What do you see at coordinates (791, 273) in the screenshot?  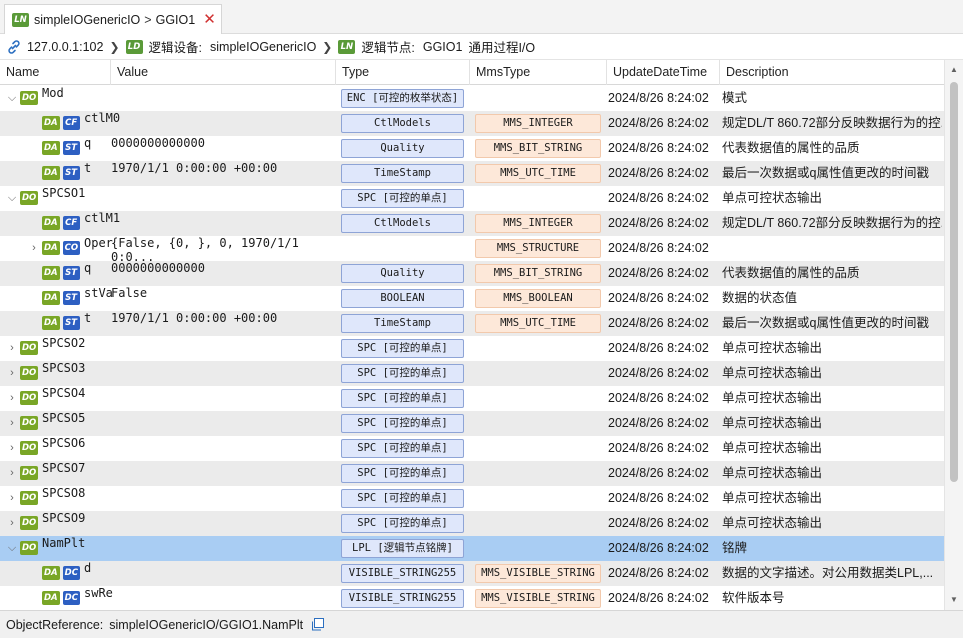 I see `description: 代表数据值的属性的品质` at bounding box center [791, 273].